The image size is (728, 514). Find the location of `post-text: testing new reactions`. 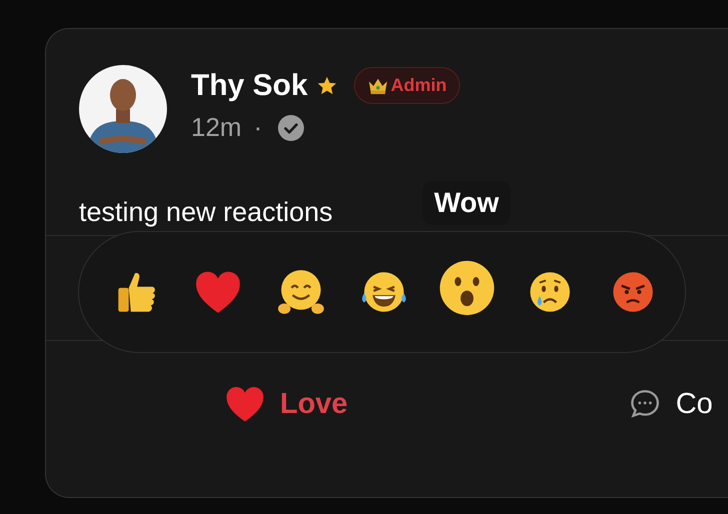

post-text: testing new reactions is located at coordinates (206, 212).